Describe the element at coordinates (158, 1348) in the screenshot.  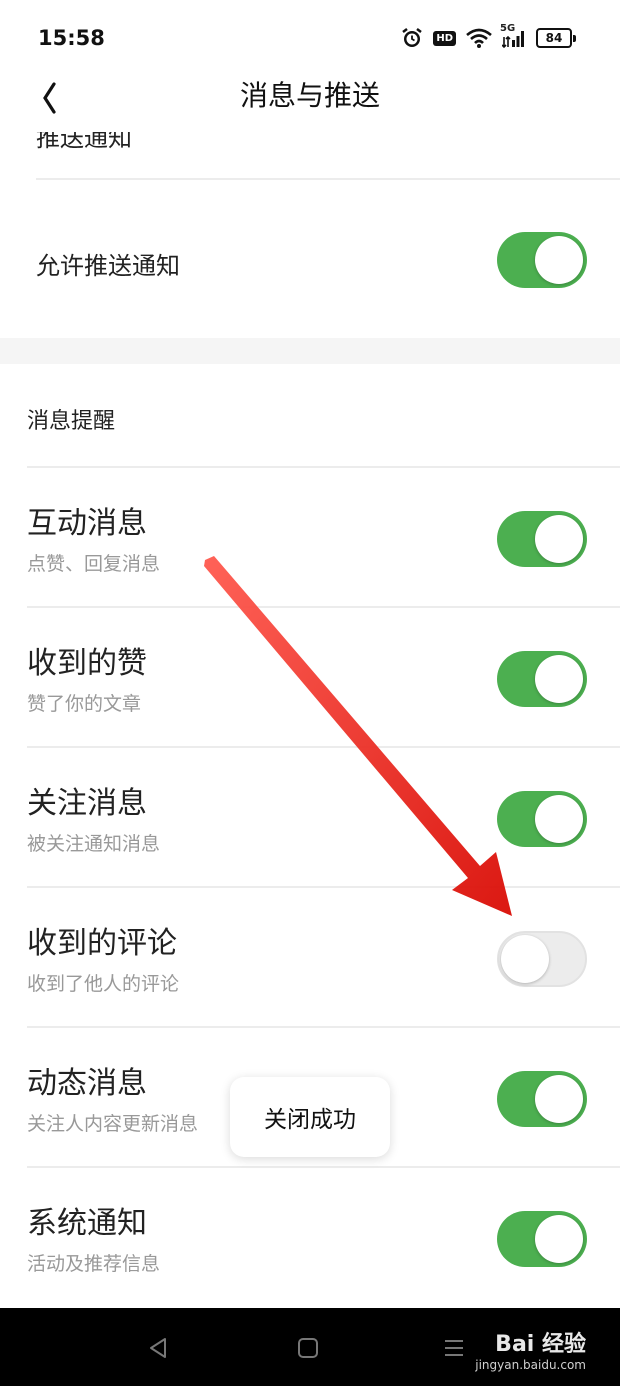
I see `nav-back-icon` at that location.